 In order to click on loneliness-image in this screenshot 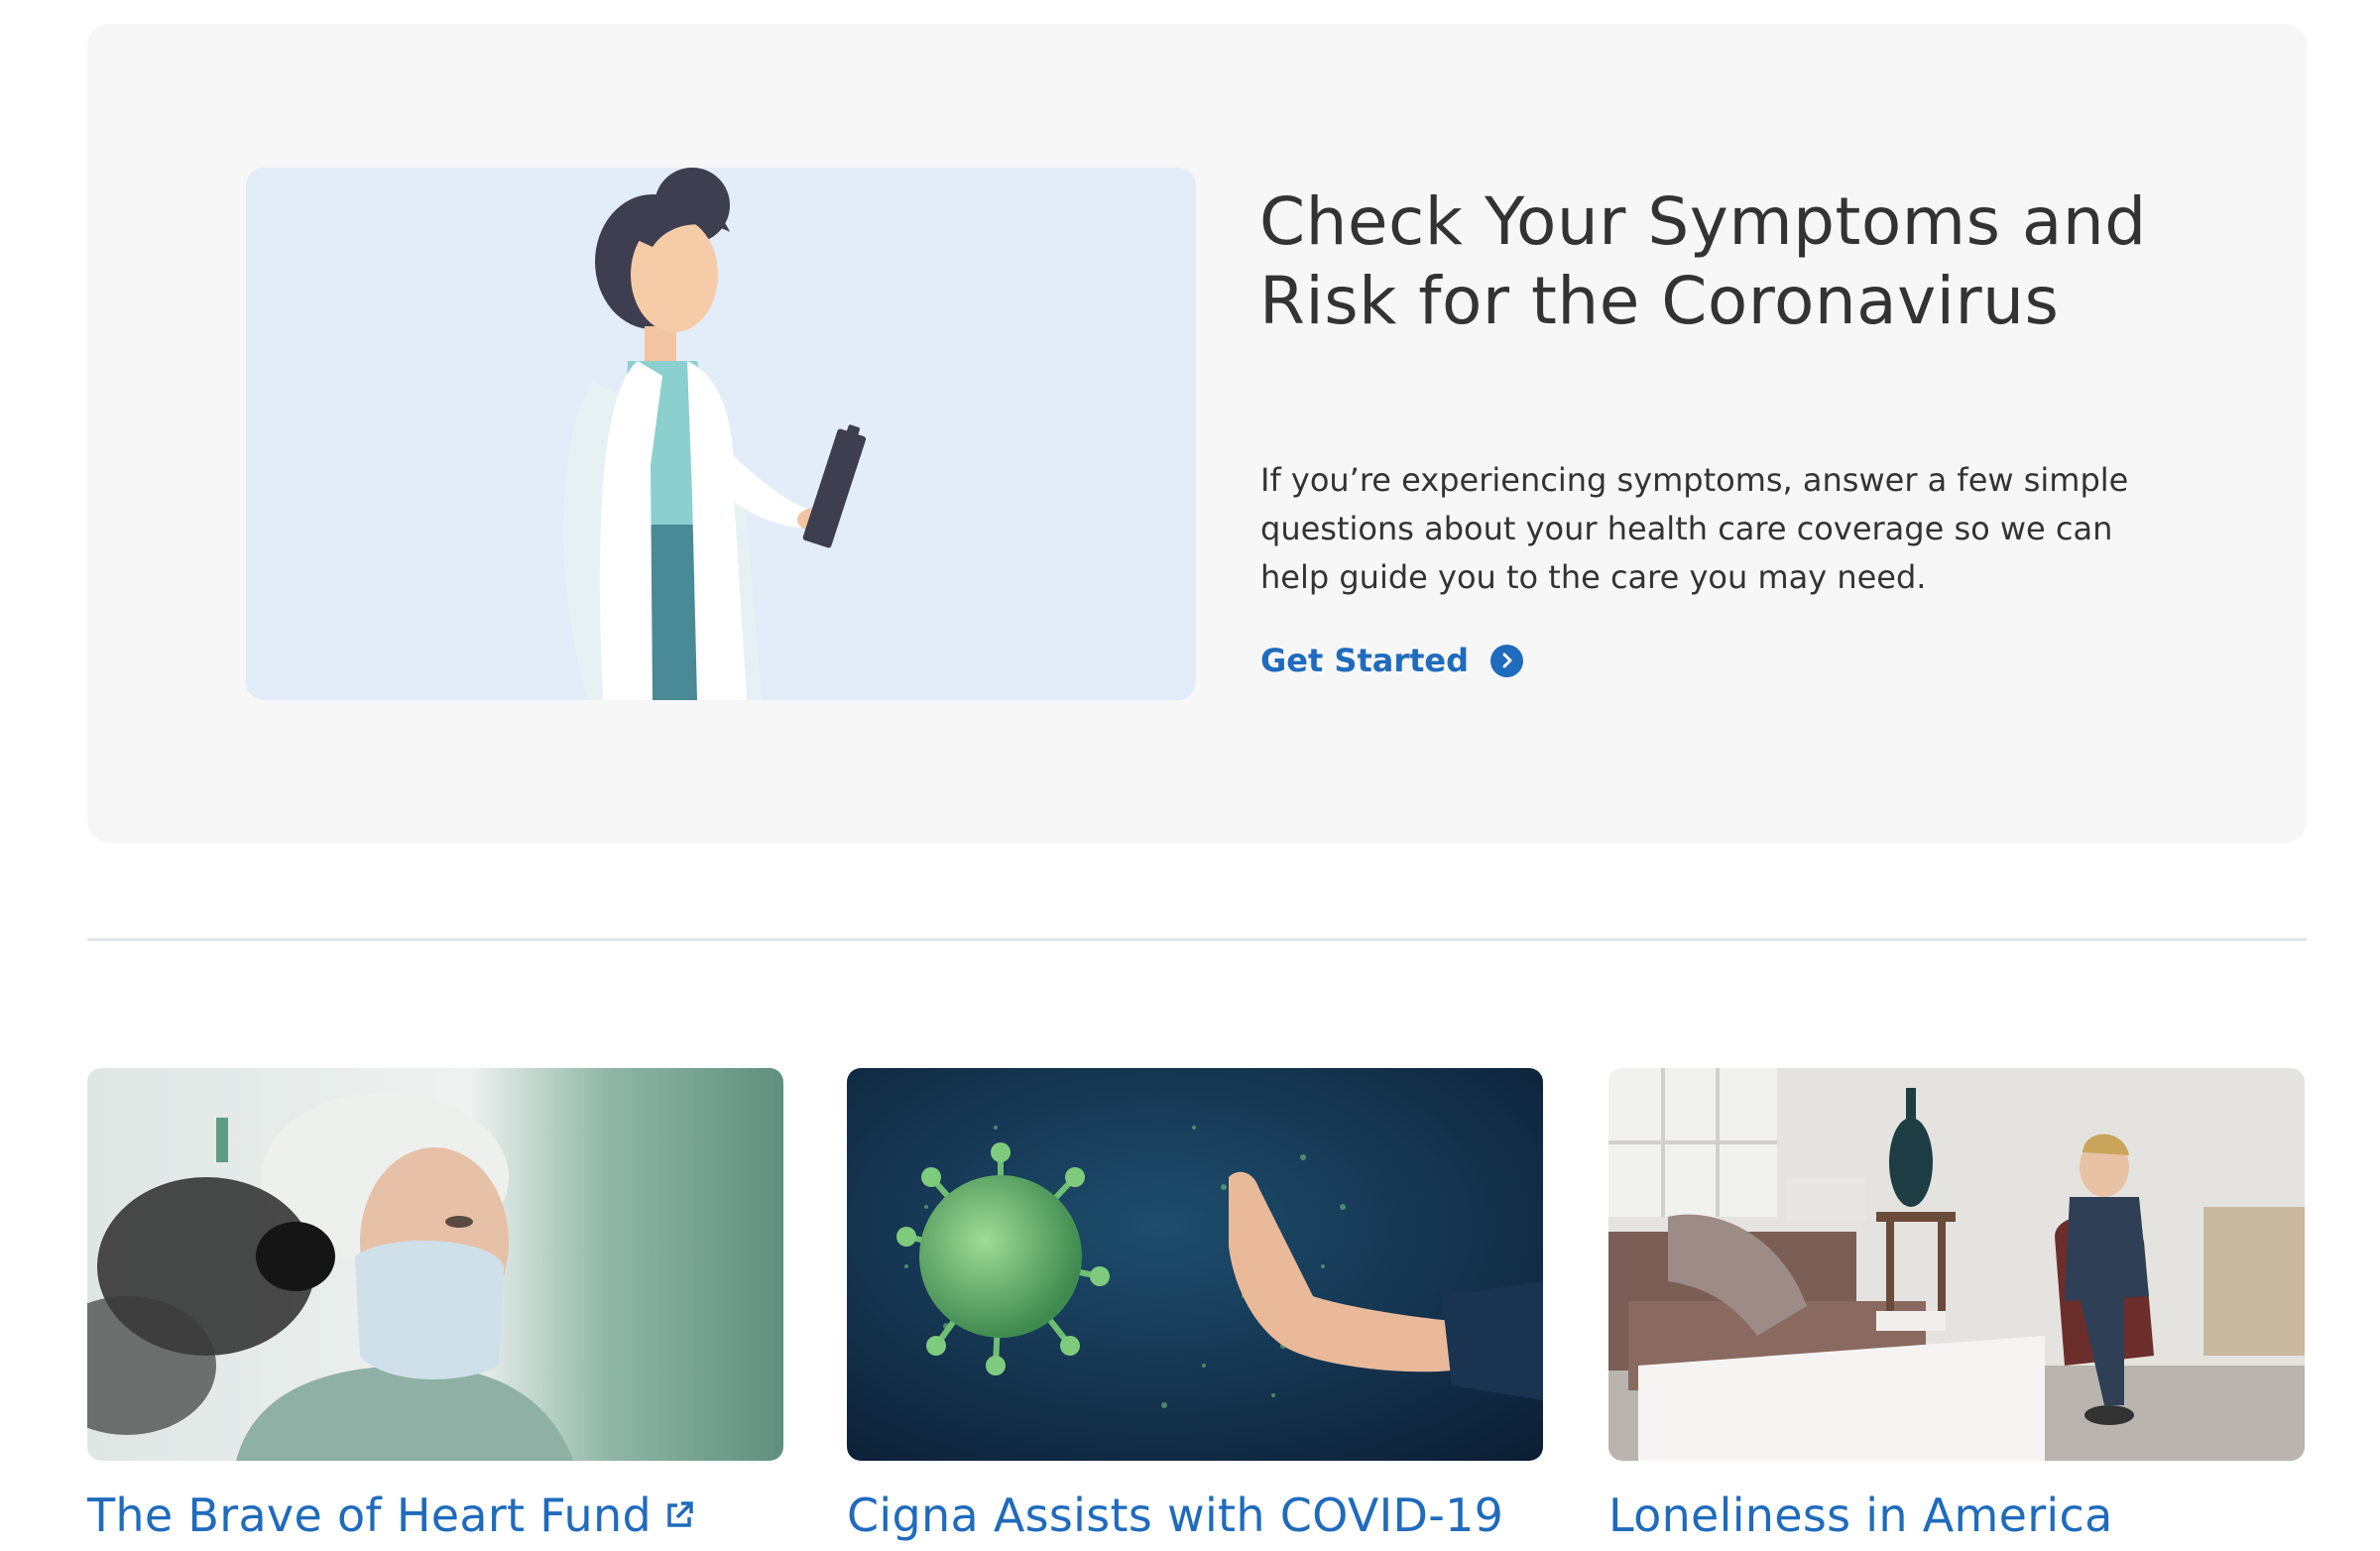, I will do `click(1956, 1264)`.